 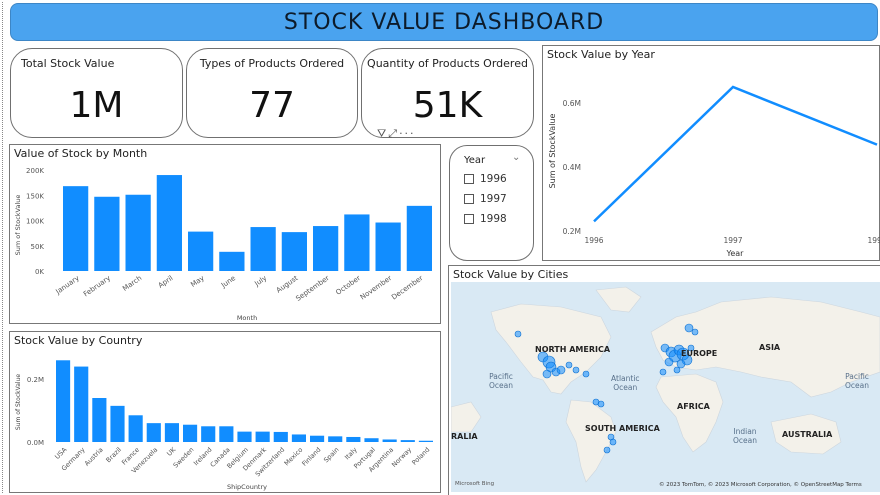 I want to click on x-tick-label: Spain, so click(x=331, y=455).